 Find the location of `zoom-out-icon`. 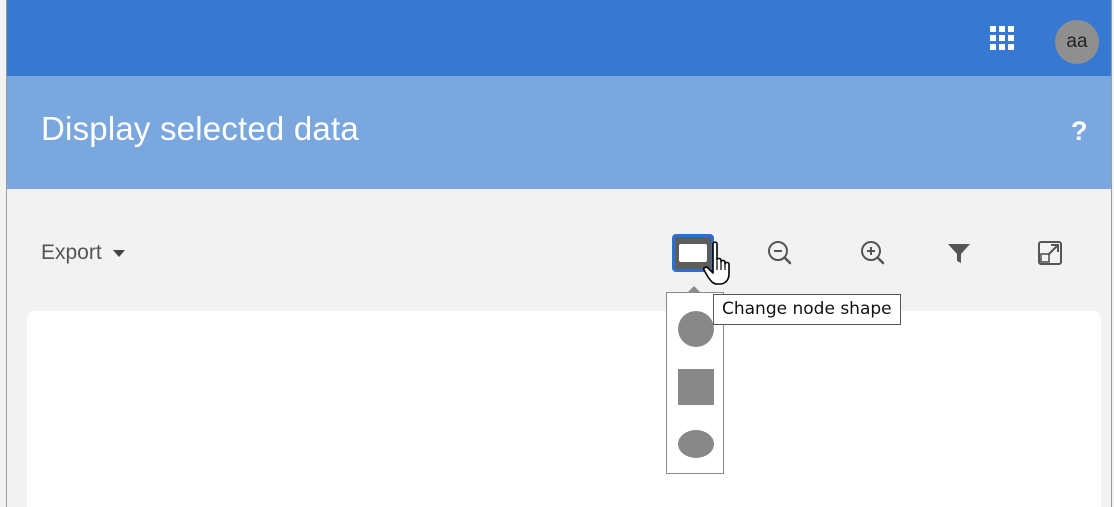

zoom-out-icon is located at coordinates (780, 253).